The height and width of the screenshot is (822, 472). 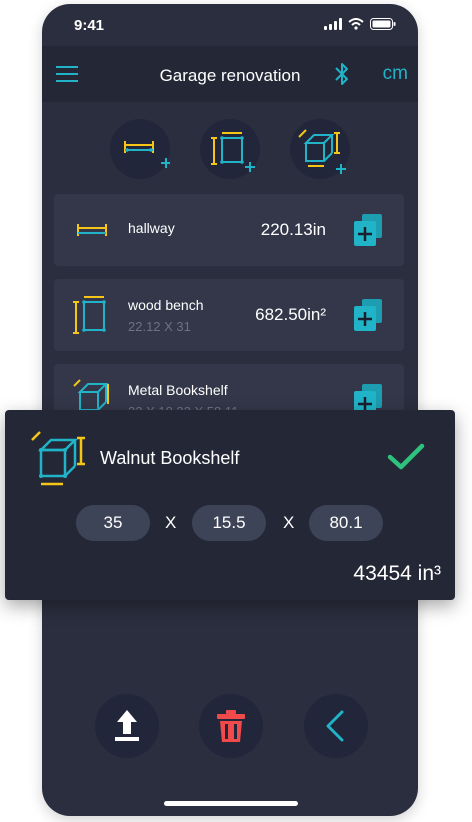 What do you see at coordinates (233, 152) in the screenshot?
I see `add-area-icon` at bounding box center [233, 152].